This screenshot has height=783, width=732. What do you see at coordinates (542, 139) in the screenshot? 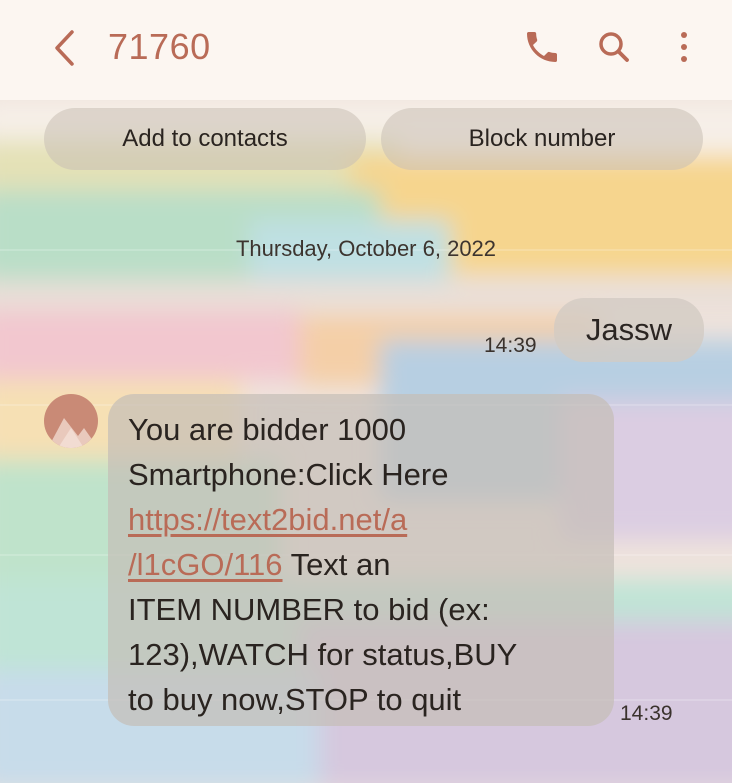
I see `block-number-button: Block number` at bounding box center [542, 139].